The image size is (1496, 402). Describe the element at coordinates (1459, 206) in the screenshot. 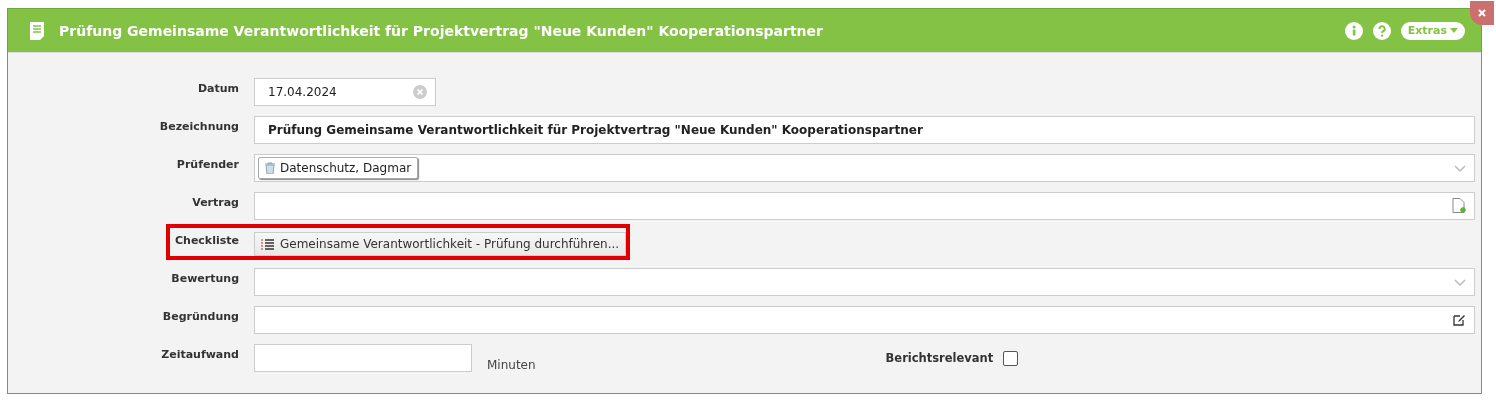

I see `new-document-icon` at that location.